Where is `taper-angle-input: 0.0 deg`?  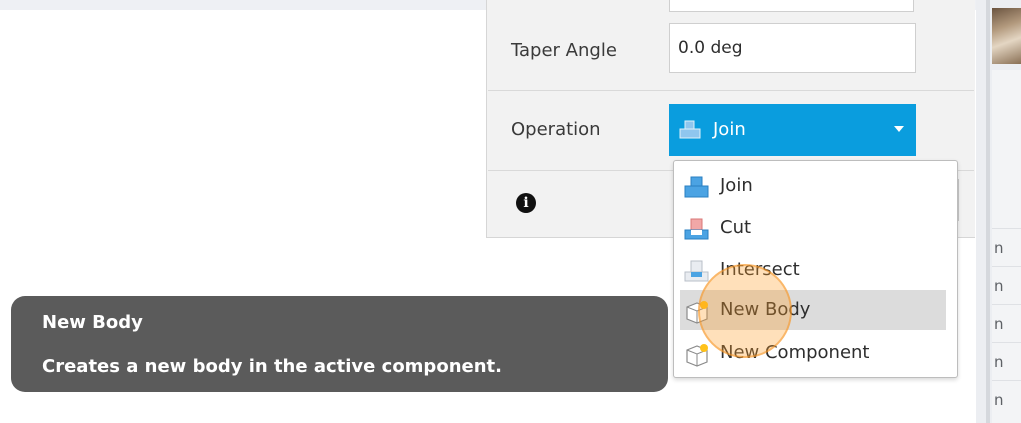 taper-angle-input: 0.0 deg is located at coordinates (792, 48).